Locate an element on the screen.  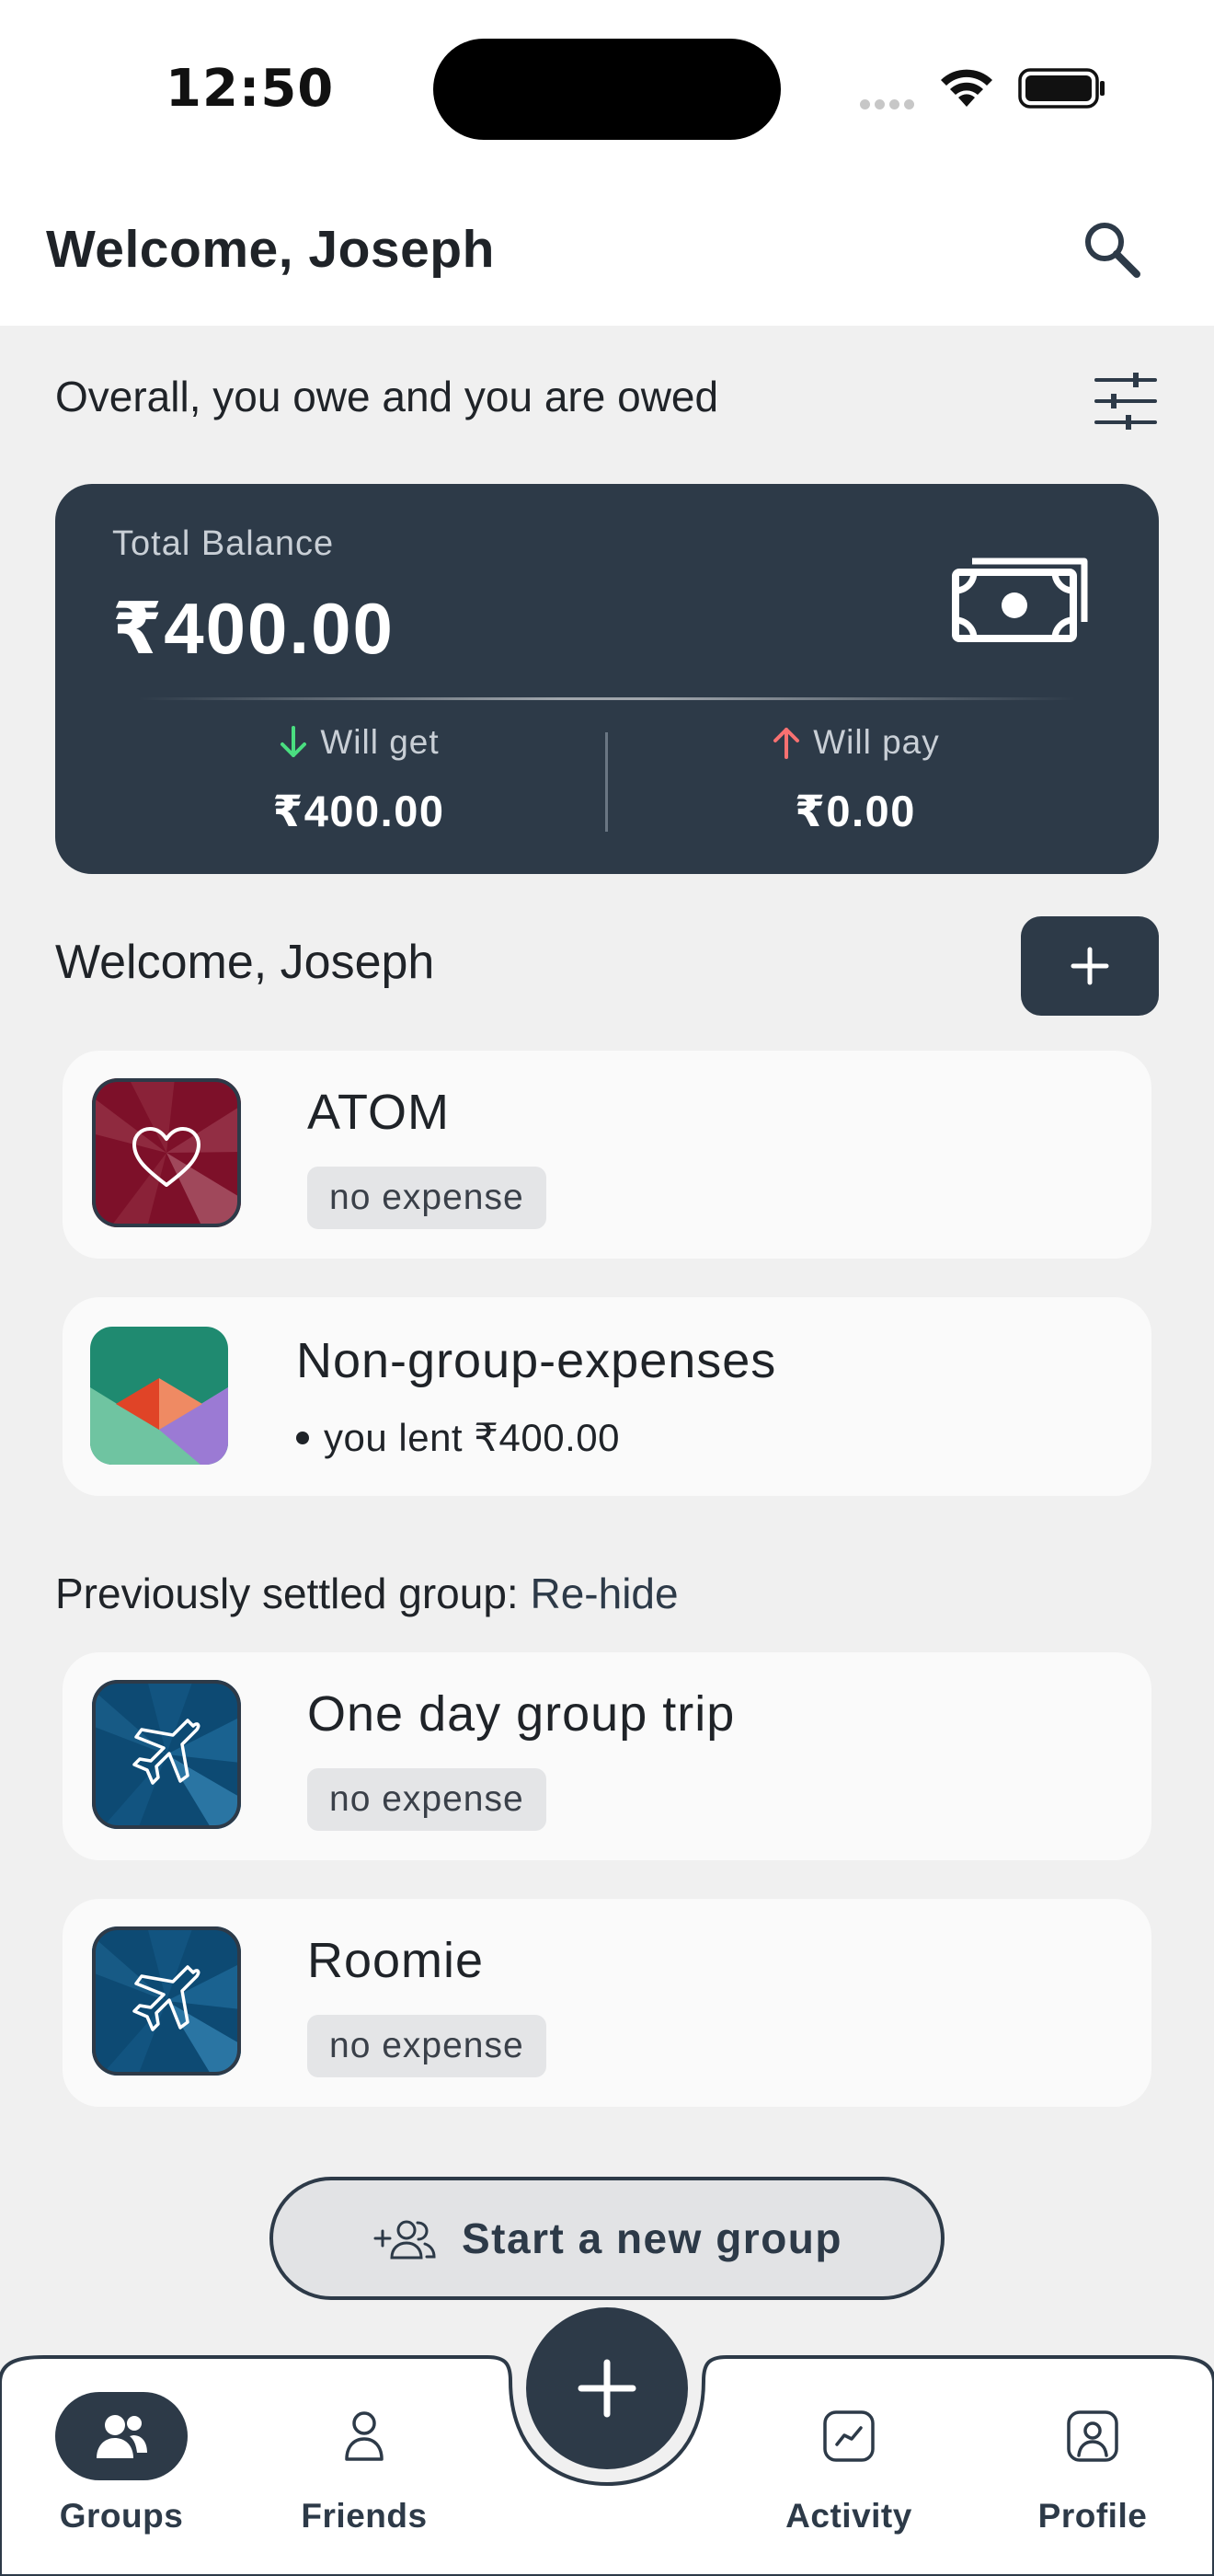
nav-activity-label: Activity is located at coordinates (848, 2516).